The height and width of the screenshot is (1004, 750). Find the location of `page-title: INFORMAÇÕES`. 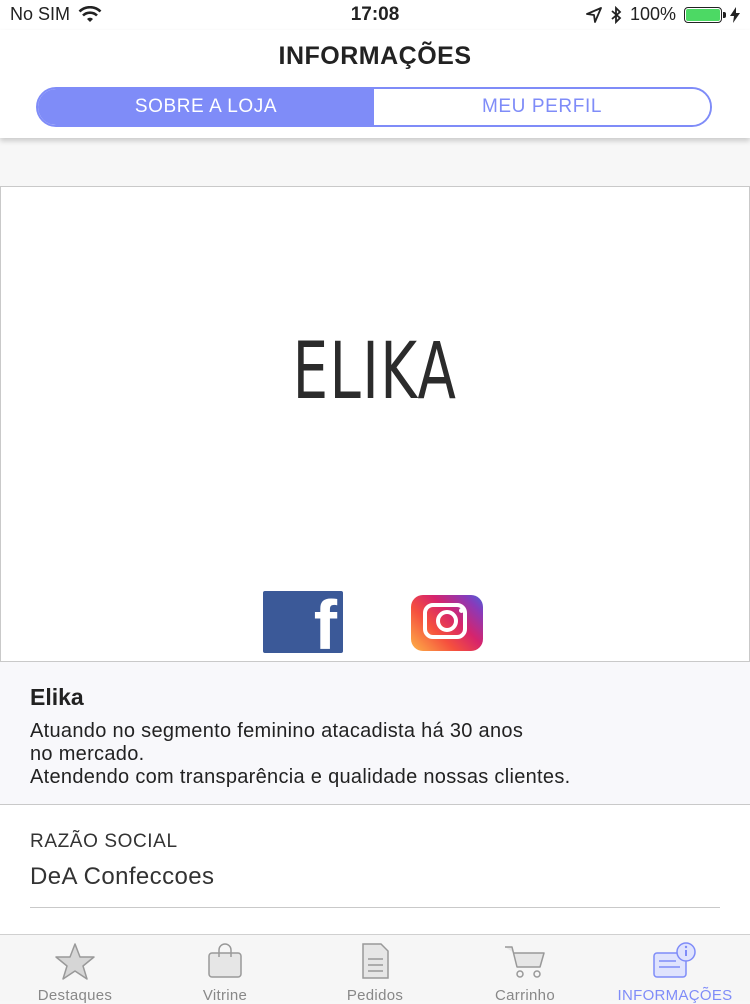

page-title: INFORMAÇÕES is located at coordinates (375, 56).